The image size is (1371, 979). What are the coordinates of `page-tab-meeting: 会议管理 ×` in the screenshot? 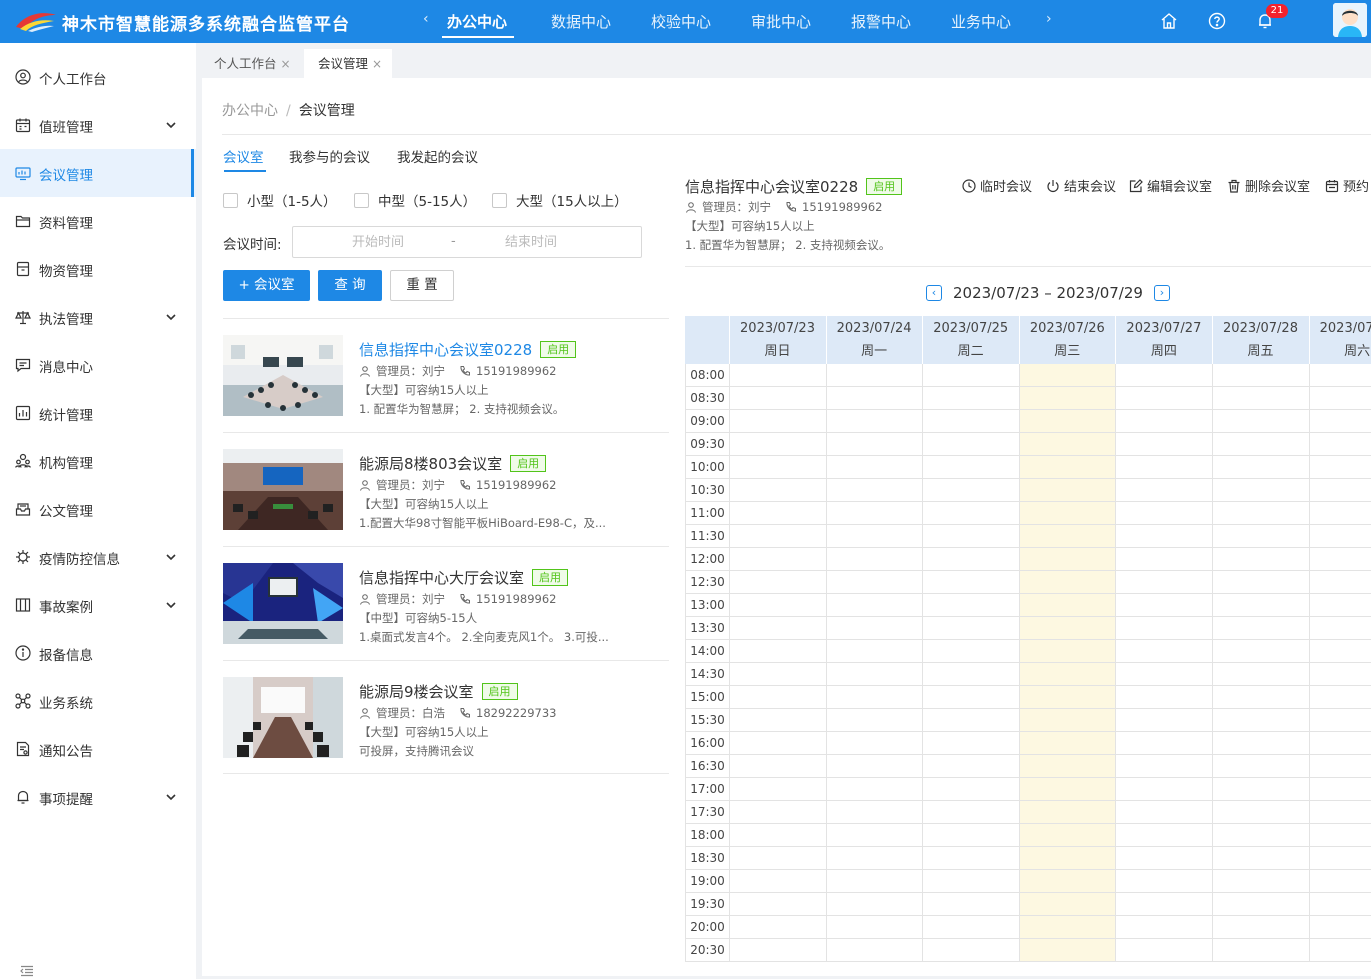 It's located at (348, 63).